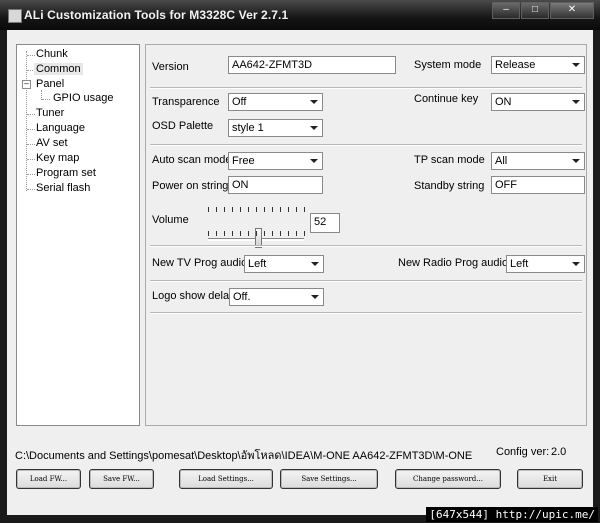  What do you see at coordinates (60, 128) in the screenshot?
I see `tree-item-language: Language` at bounding box center [60, 128].